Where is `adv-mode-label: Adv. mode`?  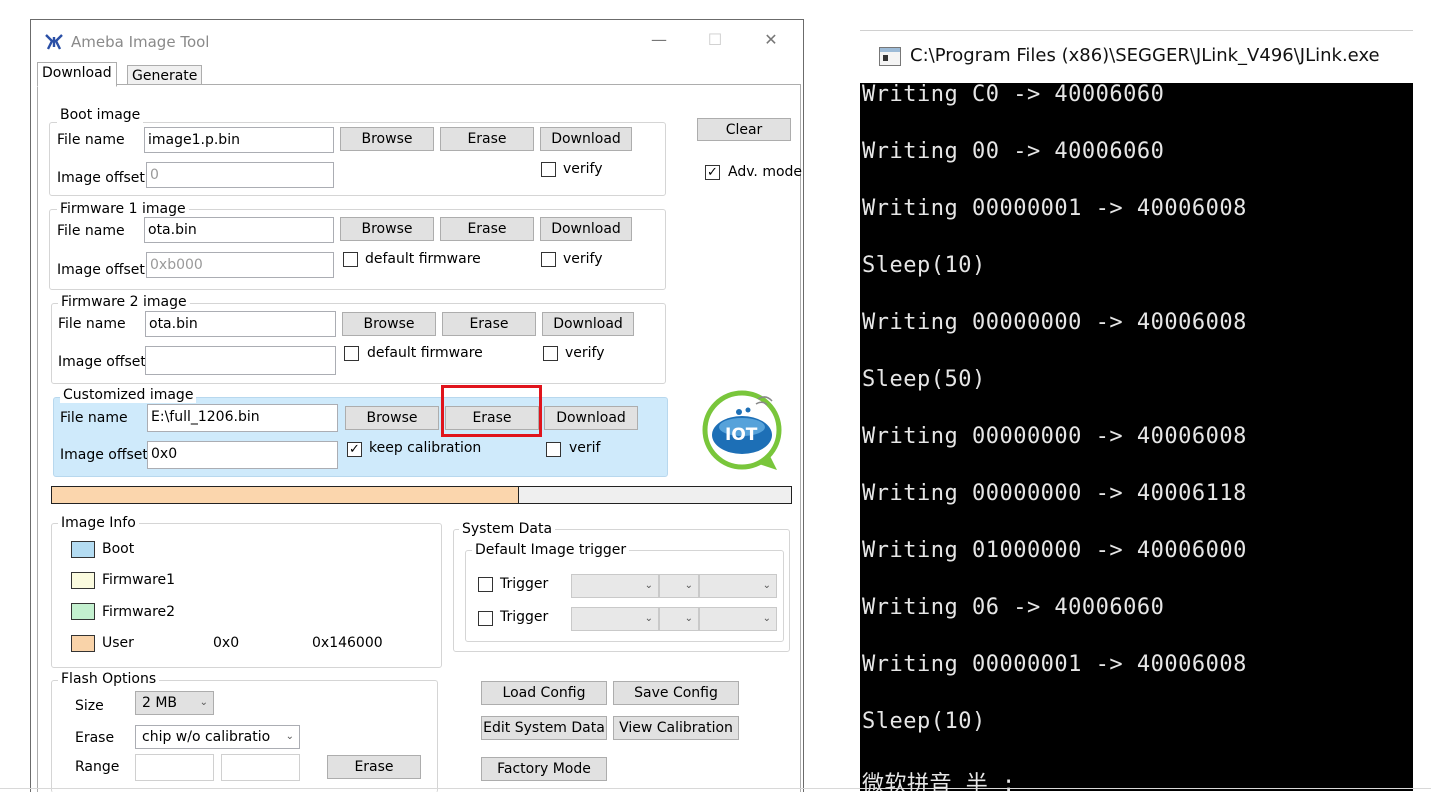 adv-mode-label: Adv. mode is located at coordinates (765, 172).